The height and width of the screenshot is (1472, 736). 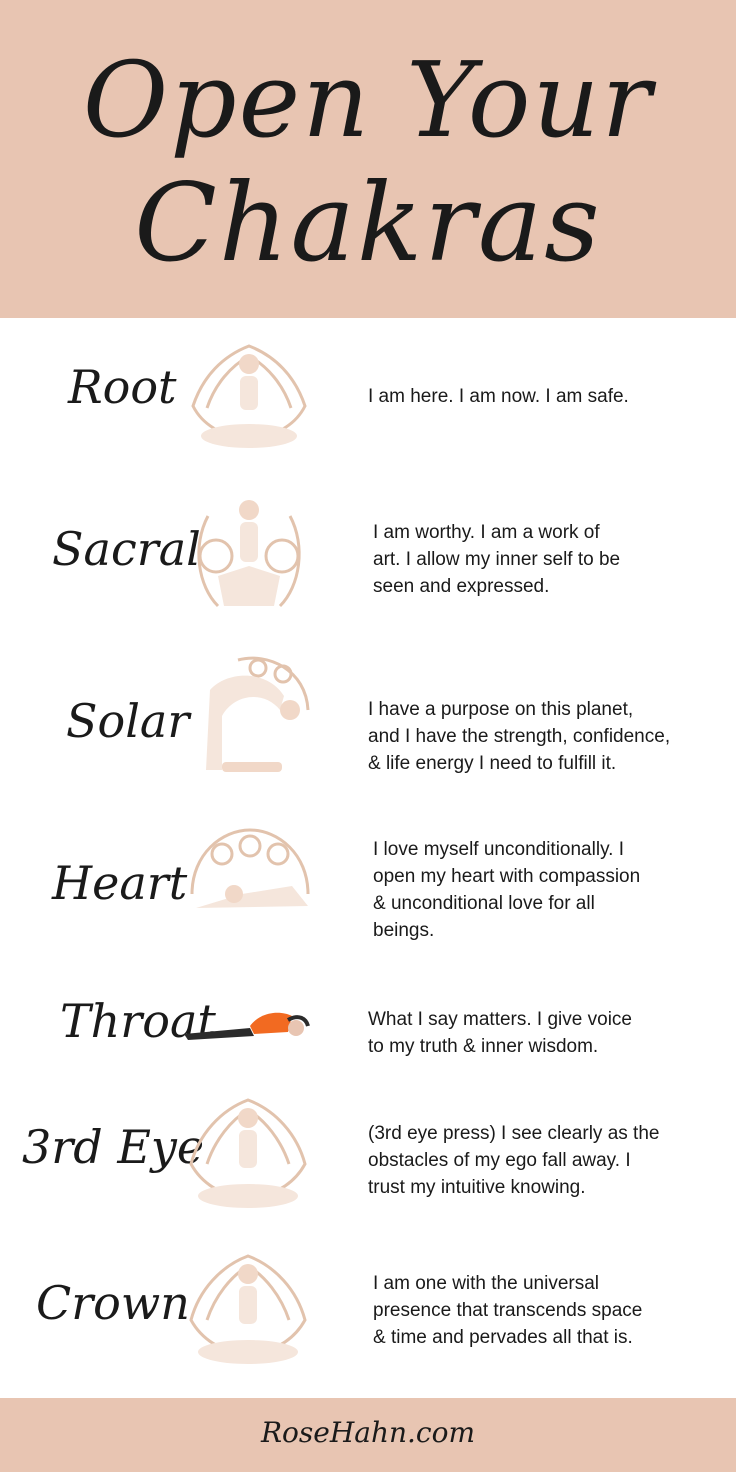 What do you see at coordinates (249, 554) in the screenshot?
I see `squat-prayer-pose-icon` at bounding box center [249, 554].